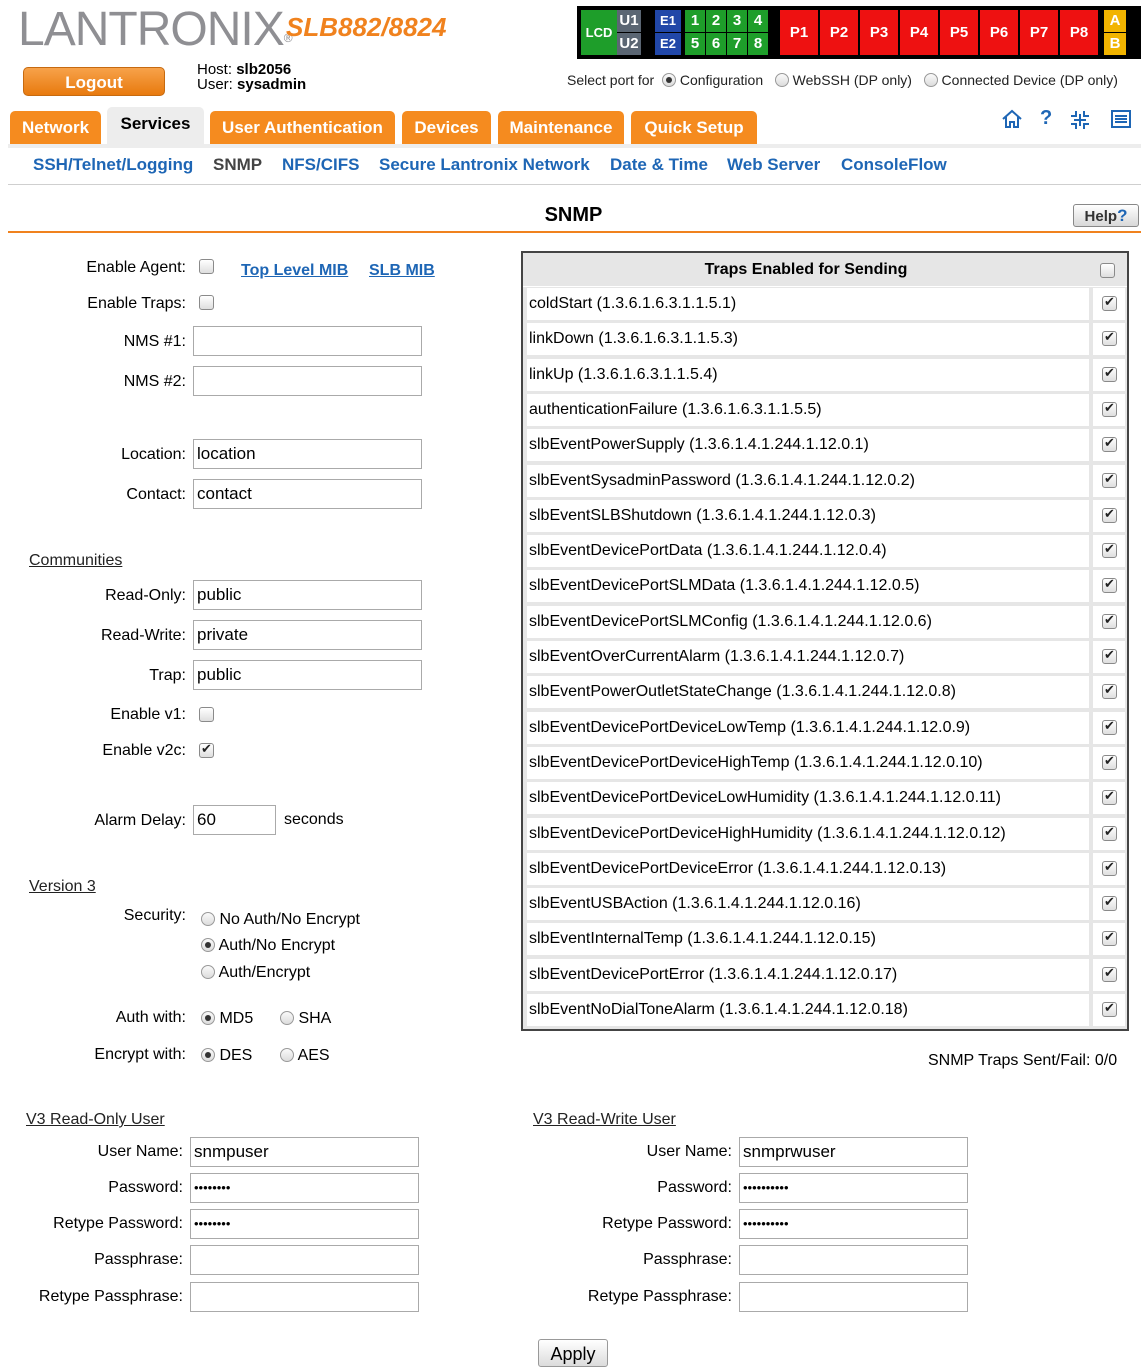 The image size is (1147, 1368). I want to click on alarm-delay-input: 60, so click(234, 820).